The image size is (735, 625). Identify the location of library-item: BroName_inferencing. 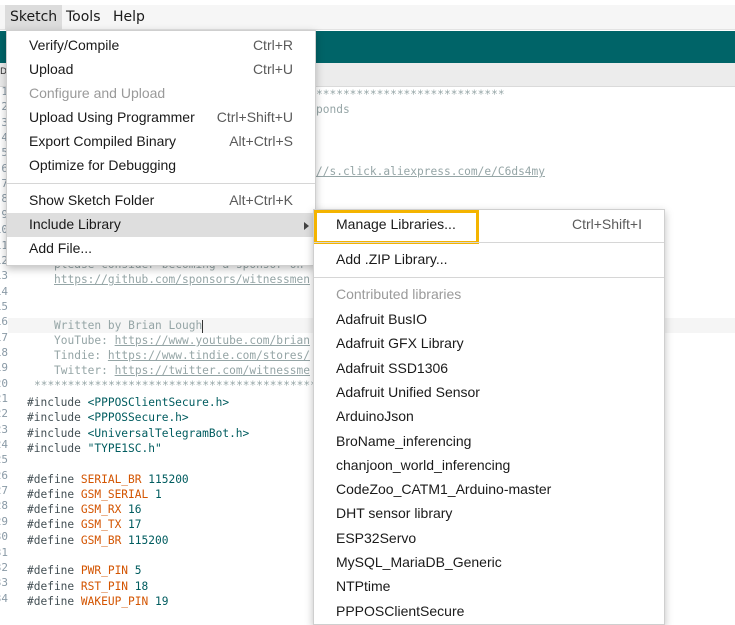
(489, 442).